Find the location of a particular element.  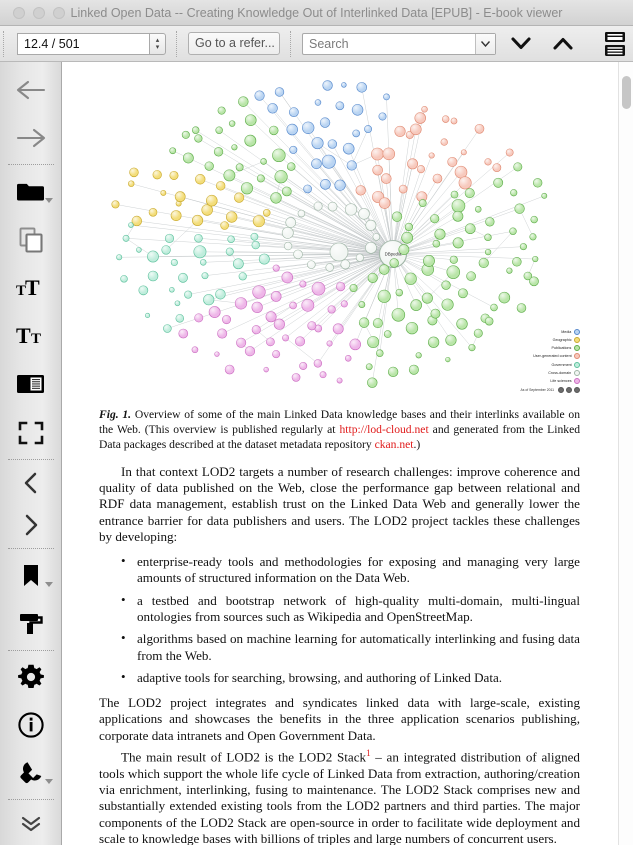

sidebar-item-open-book is located at coordinates (31, 191).